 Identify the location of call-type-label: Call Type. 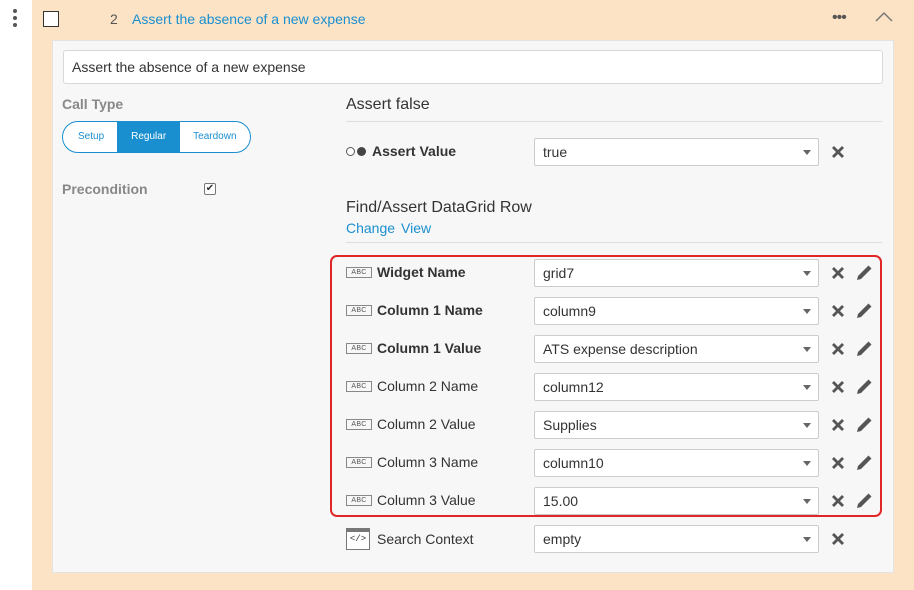
(93, 104).